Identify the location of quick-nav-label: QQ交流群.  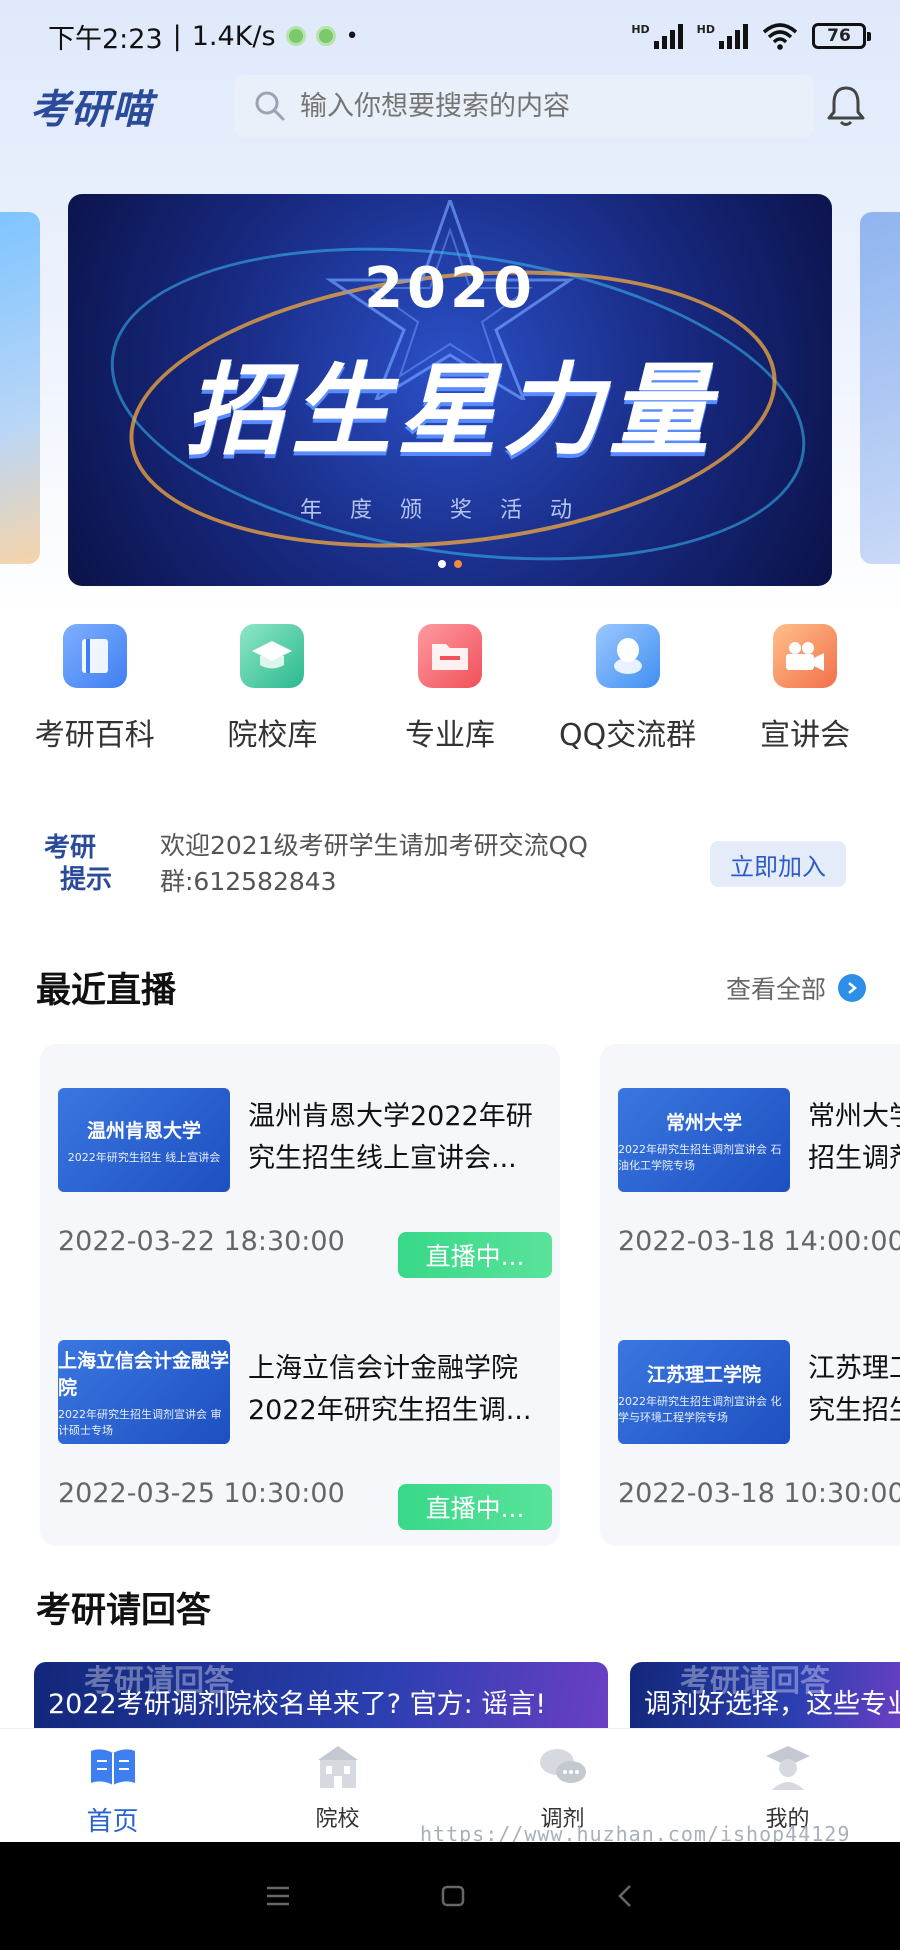
(627, 735).